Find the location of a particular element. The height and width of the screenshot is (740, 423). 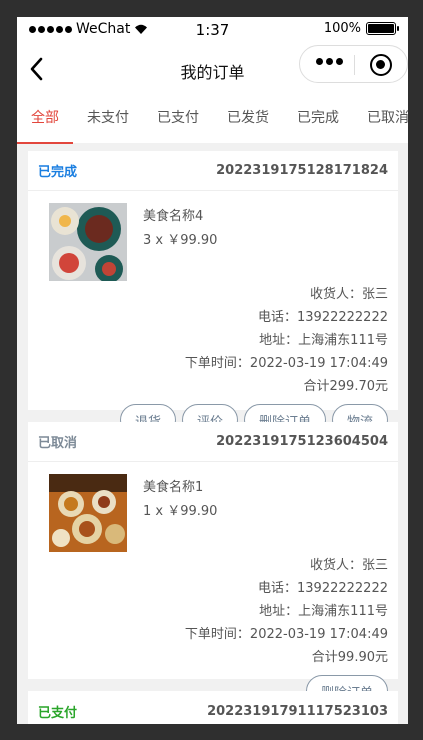

capsule-divider is located at coordinates (354, 65).